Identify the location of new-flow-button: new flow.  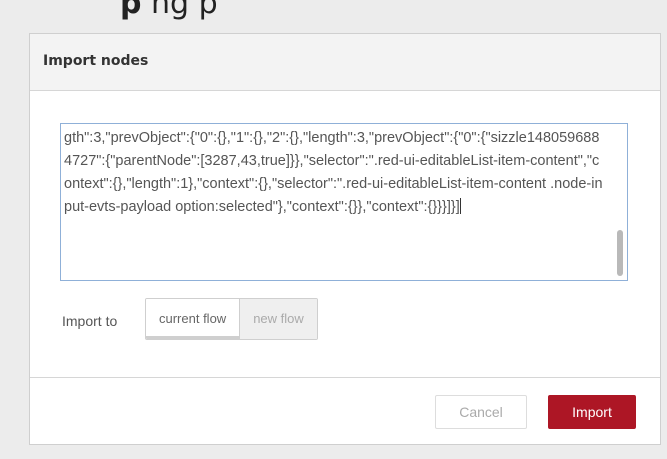
(278, 319).